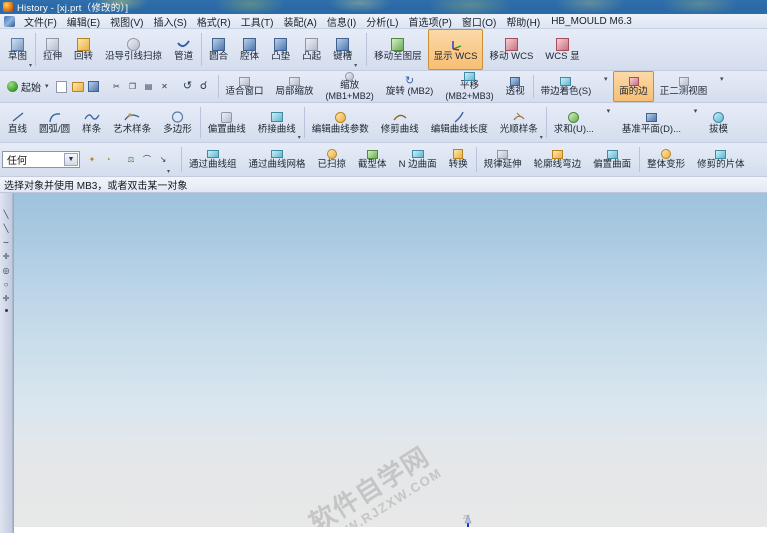  I want to click on cross-icon: ✛, so click(6, 257).